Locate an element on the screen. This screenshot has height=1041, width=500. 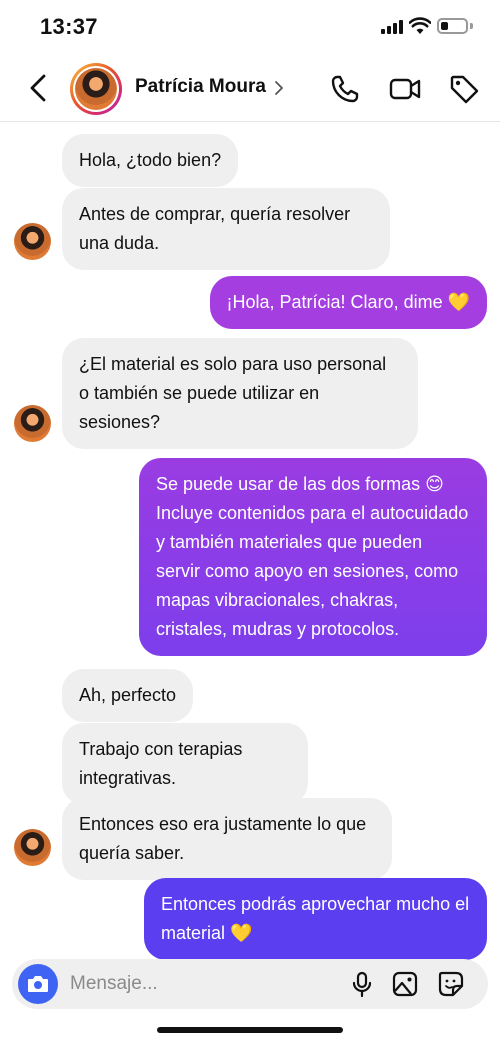
message-text: ¡Hola, Patrícia! Claro, dime 💛 is located at coordinates (348, 302).